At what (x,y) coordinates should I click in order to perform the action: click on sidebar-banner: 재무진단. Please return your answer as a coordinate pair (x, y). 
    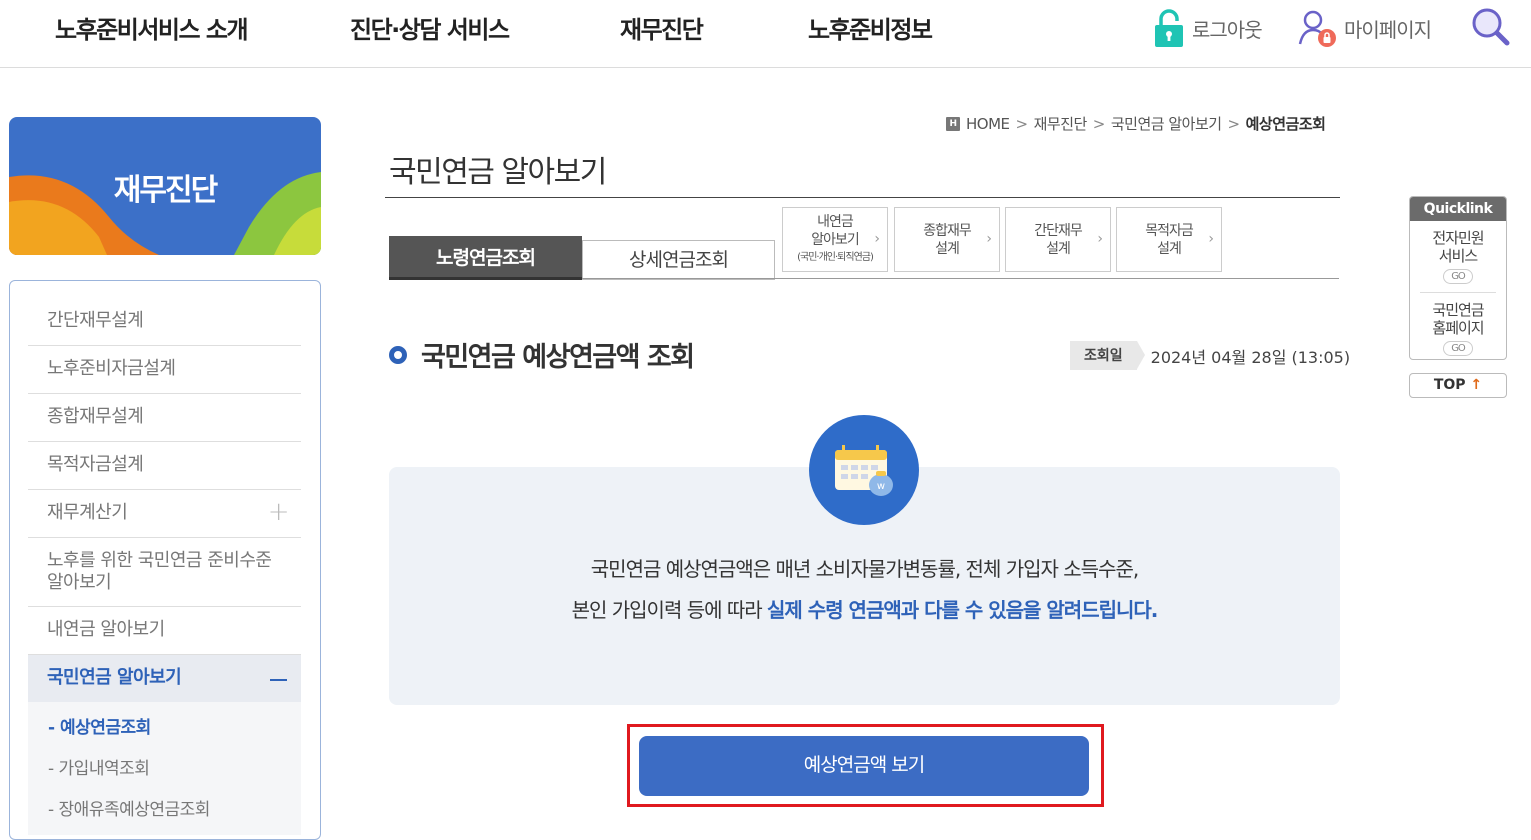
    Looking at the image, I should click on (165, 186).